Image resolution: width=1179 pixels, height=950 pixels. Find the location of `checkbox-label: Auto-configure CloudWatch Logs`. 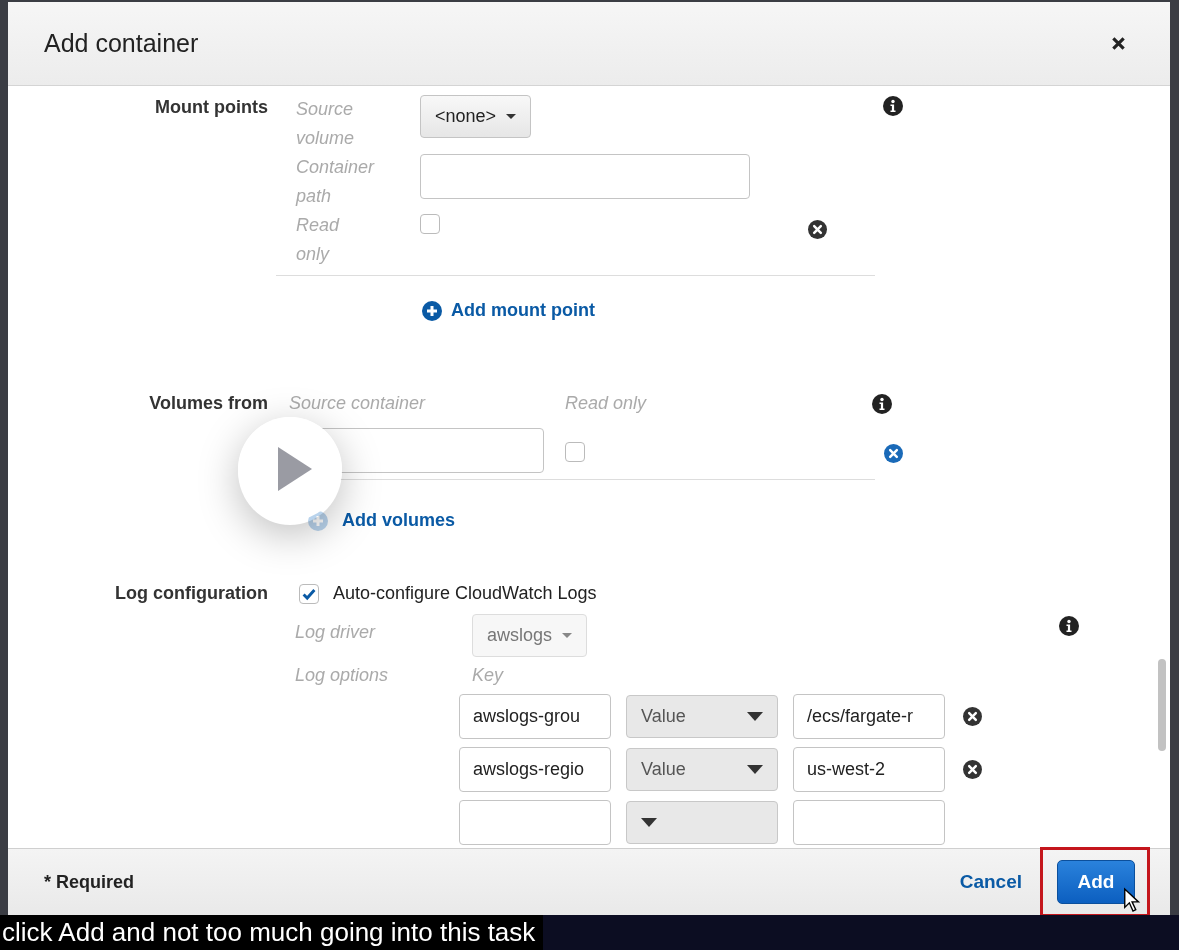

checkbox-label: Auto-configure CloudWatch Logs is located at coordinates (465, 593).